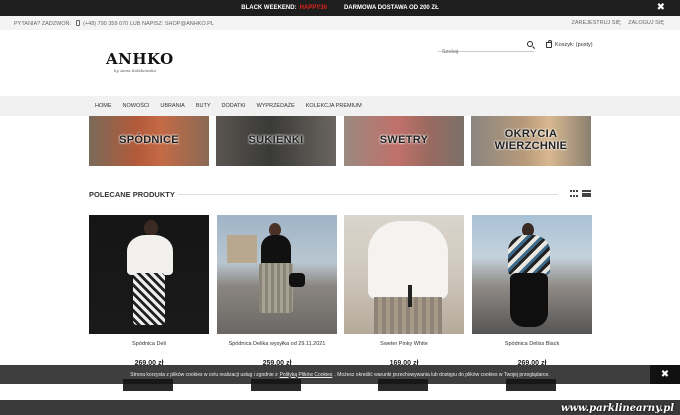 Image resolution: width=680 pixels, height=415 pixels. I want to click on promo-label: BLACK WEEKEND:, so click(269, 8).